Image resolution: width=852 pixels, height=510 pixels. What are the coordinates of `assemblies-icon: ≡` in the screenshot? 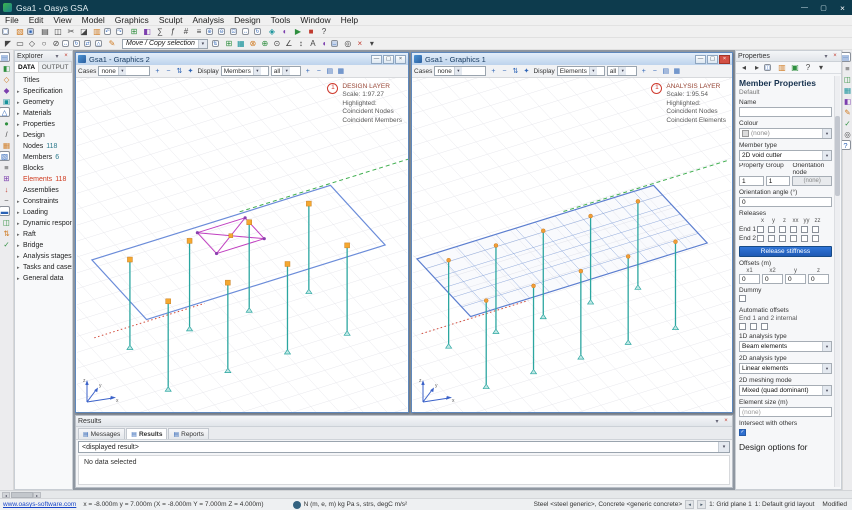 It's located at (6, 167).